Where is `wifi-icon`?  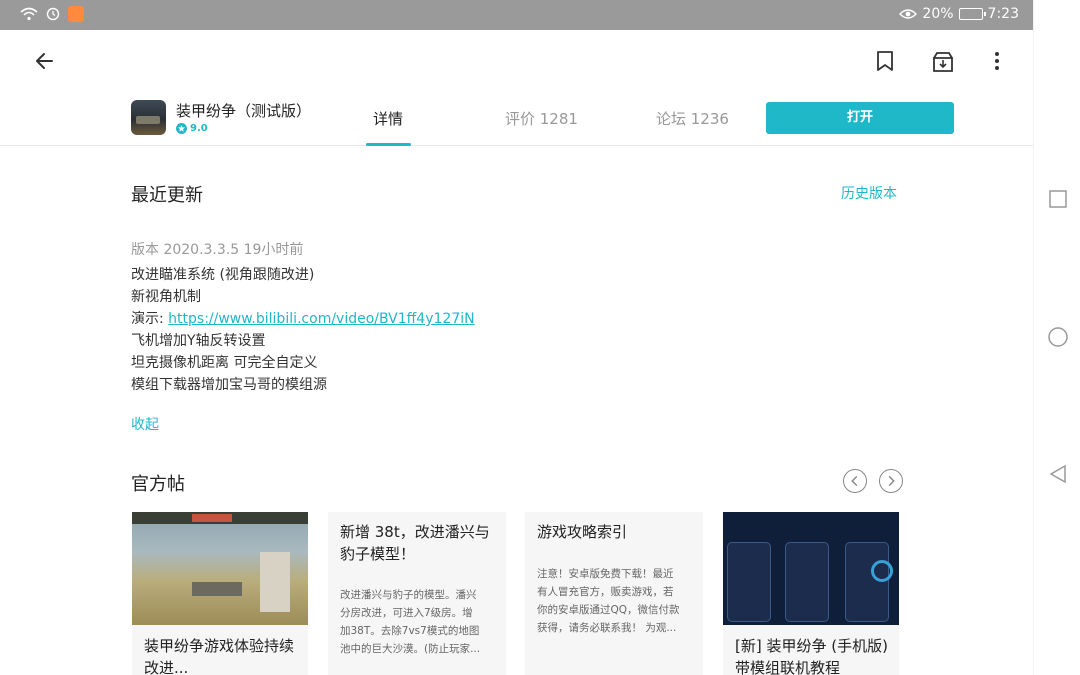 wifi-icon is located at coordinates (29, 14).